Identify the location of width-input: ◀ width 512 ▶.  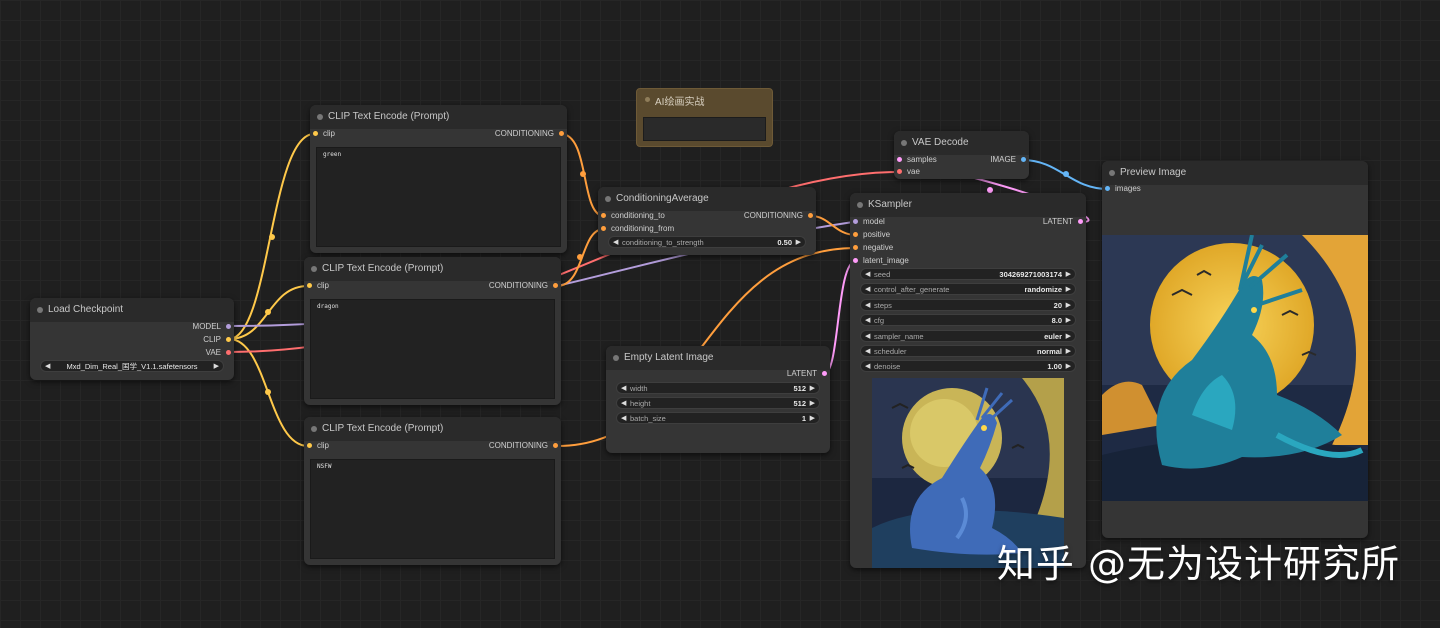
(718, 388).